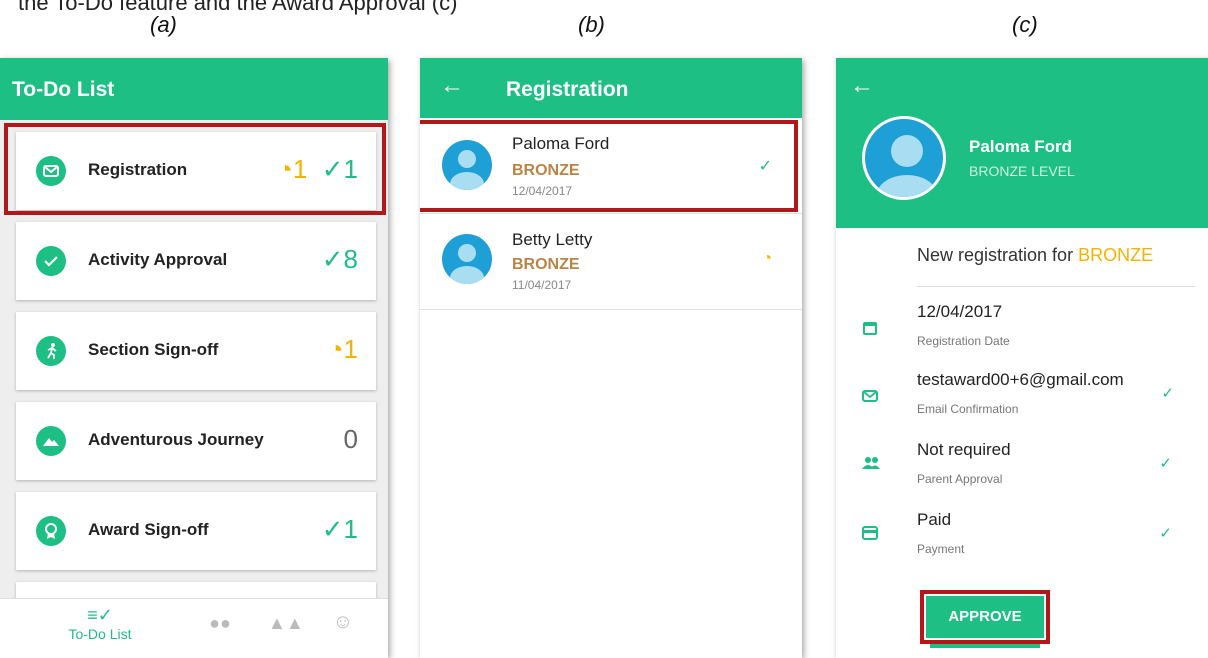  I want to click on people-icon: ●●, so click(220, 623).